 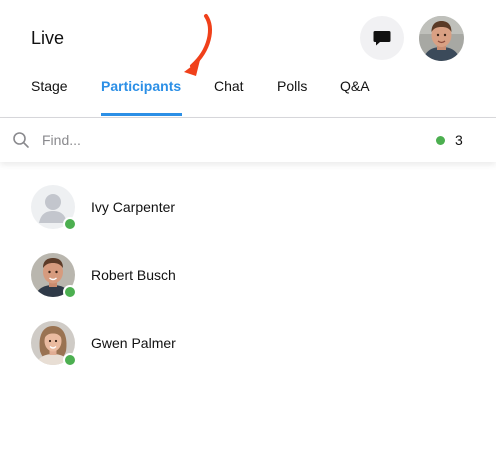 What do you see at coordinates (292, 86) in the screenshot?
I see `tab-polls: Polls` at bounding box center [292, 86].